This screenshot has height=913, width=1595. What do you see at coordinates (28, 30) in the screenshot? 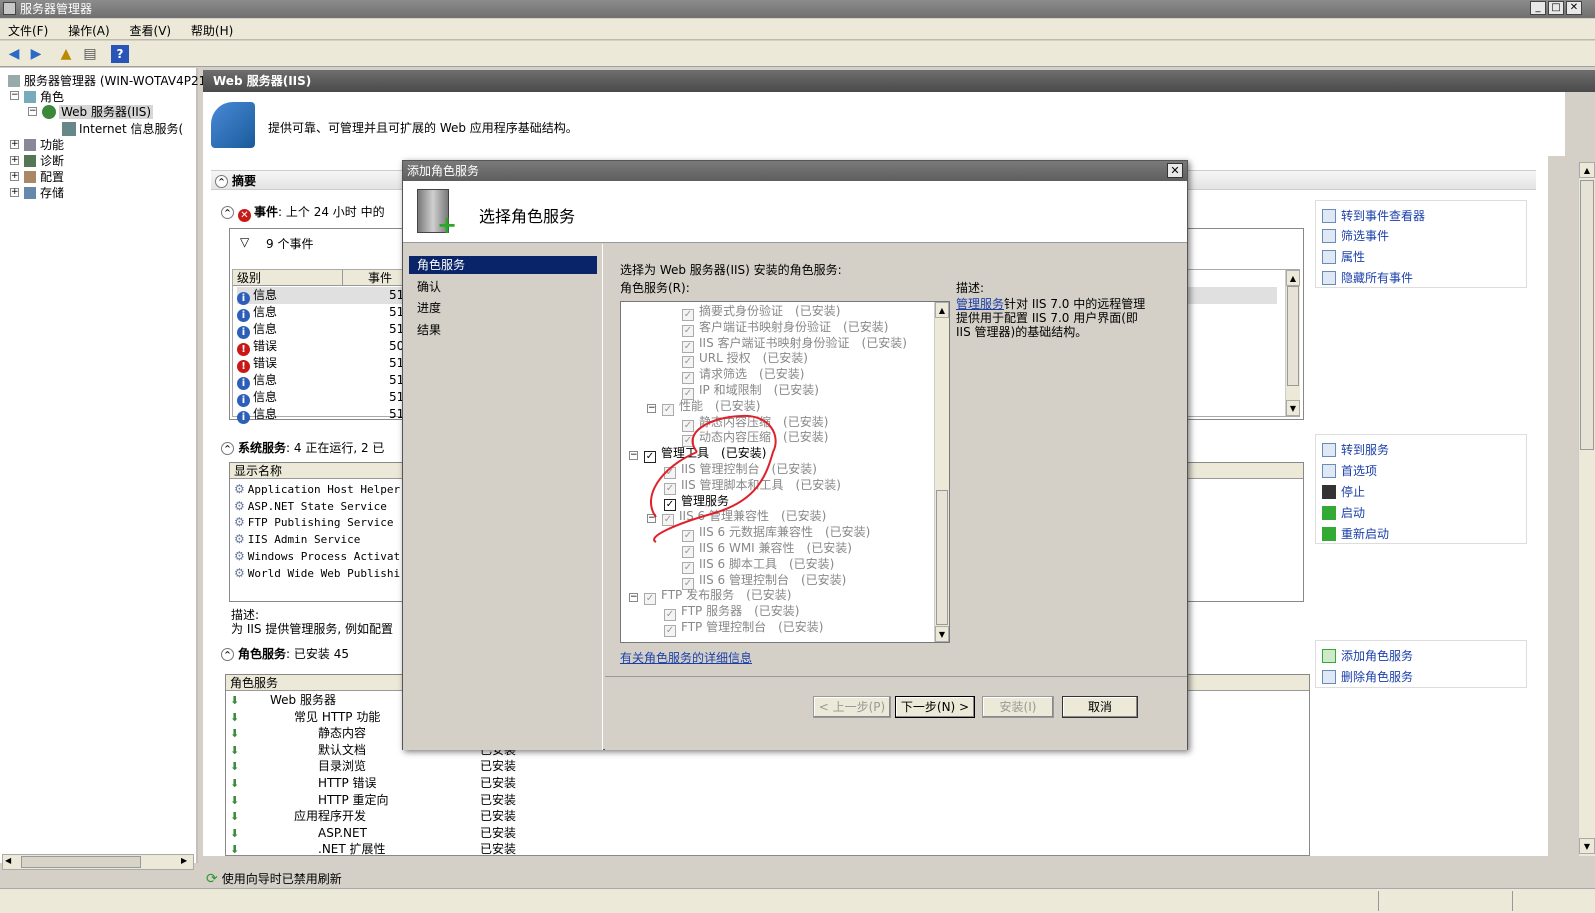
I see `menu-file: 文件(F)` at bounding box center [28, 30].